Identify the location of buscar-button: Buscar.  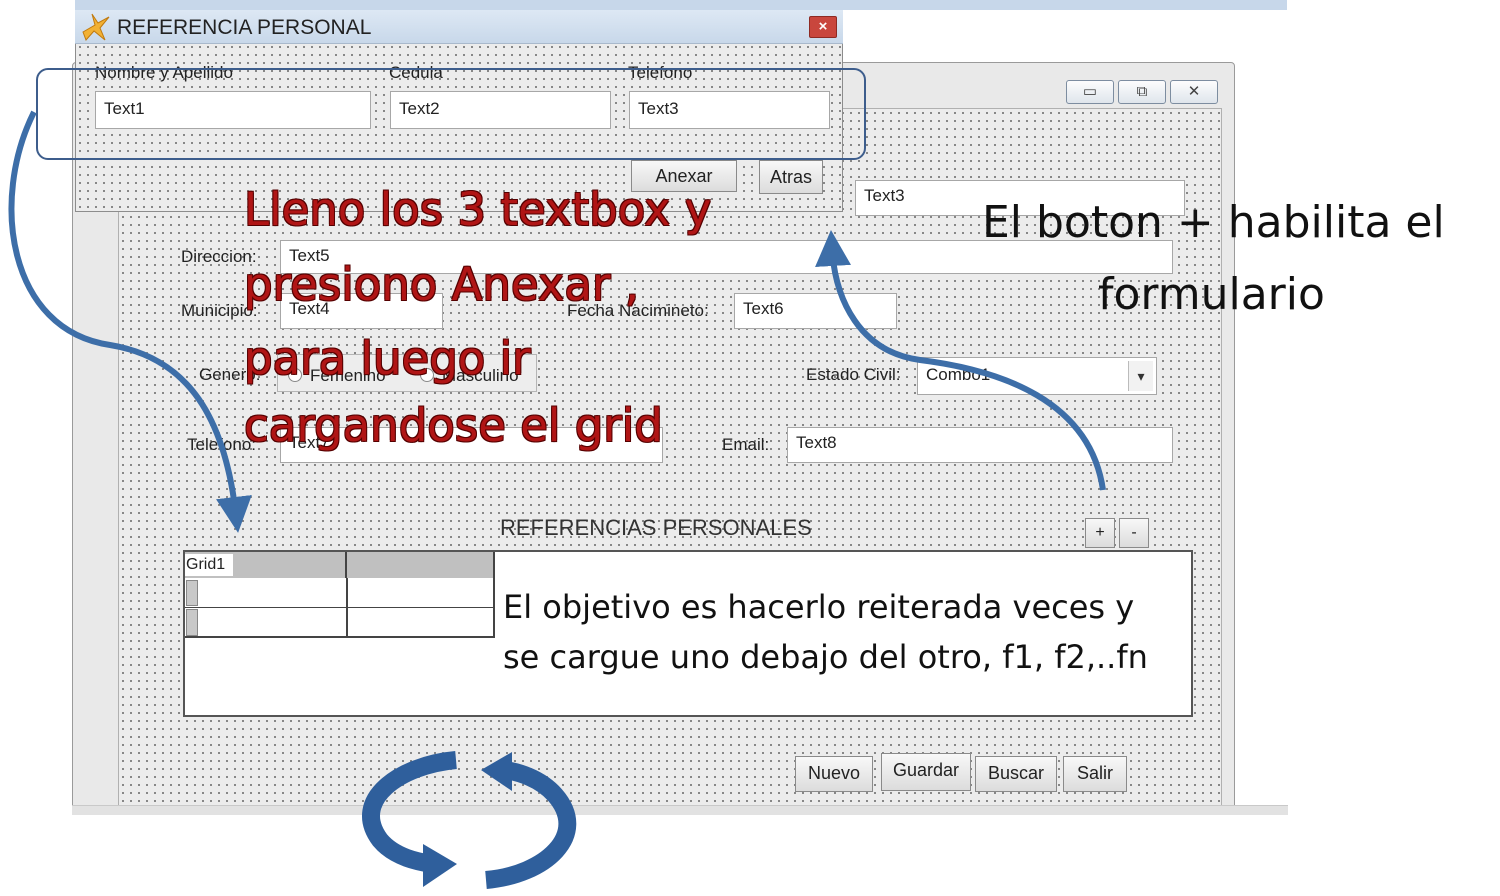
(1016, 774).